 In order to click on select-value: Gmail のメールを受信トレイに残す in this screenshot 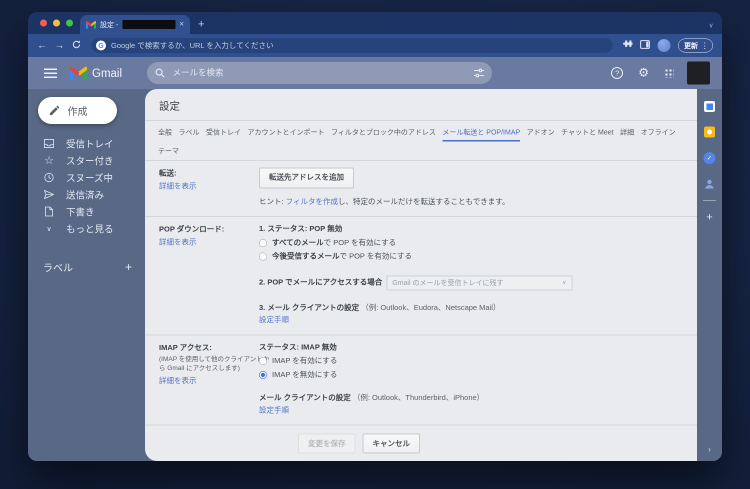, I will do `click(448, 282)`.